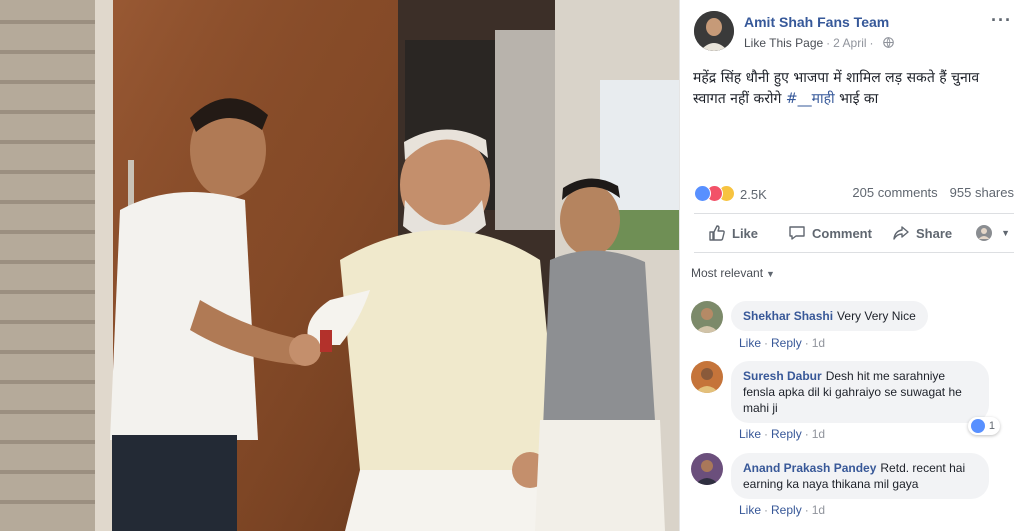 The width and height of the screenshot is (1024, 531). I want to click on reaction-count: 2.5K, so click(753, 194).